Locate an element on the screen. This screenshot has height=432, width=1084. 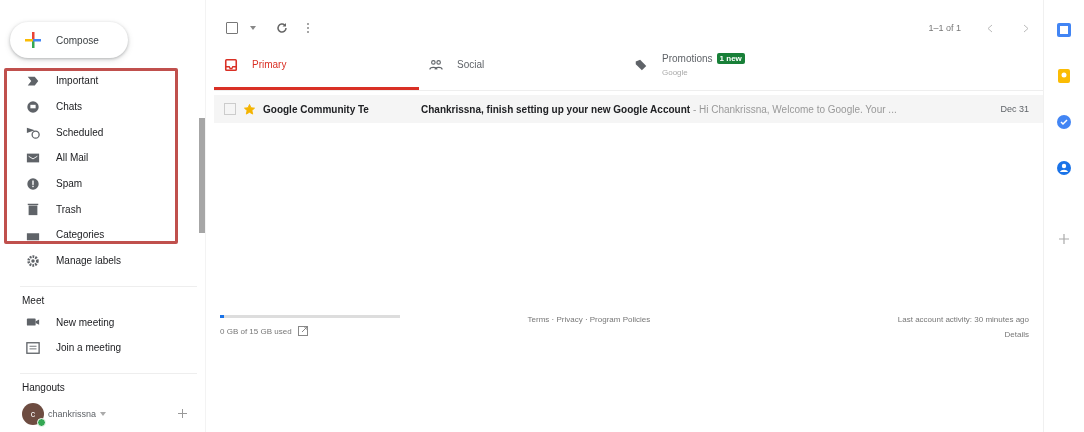
calendar-icon is located at coordinates (1064, 30).